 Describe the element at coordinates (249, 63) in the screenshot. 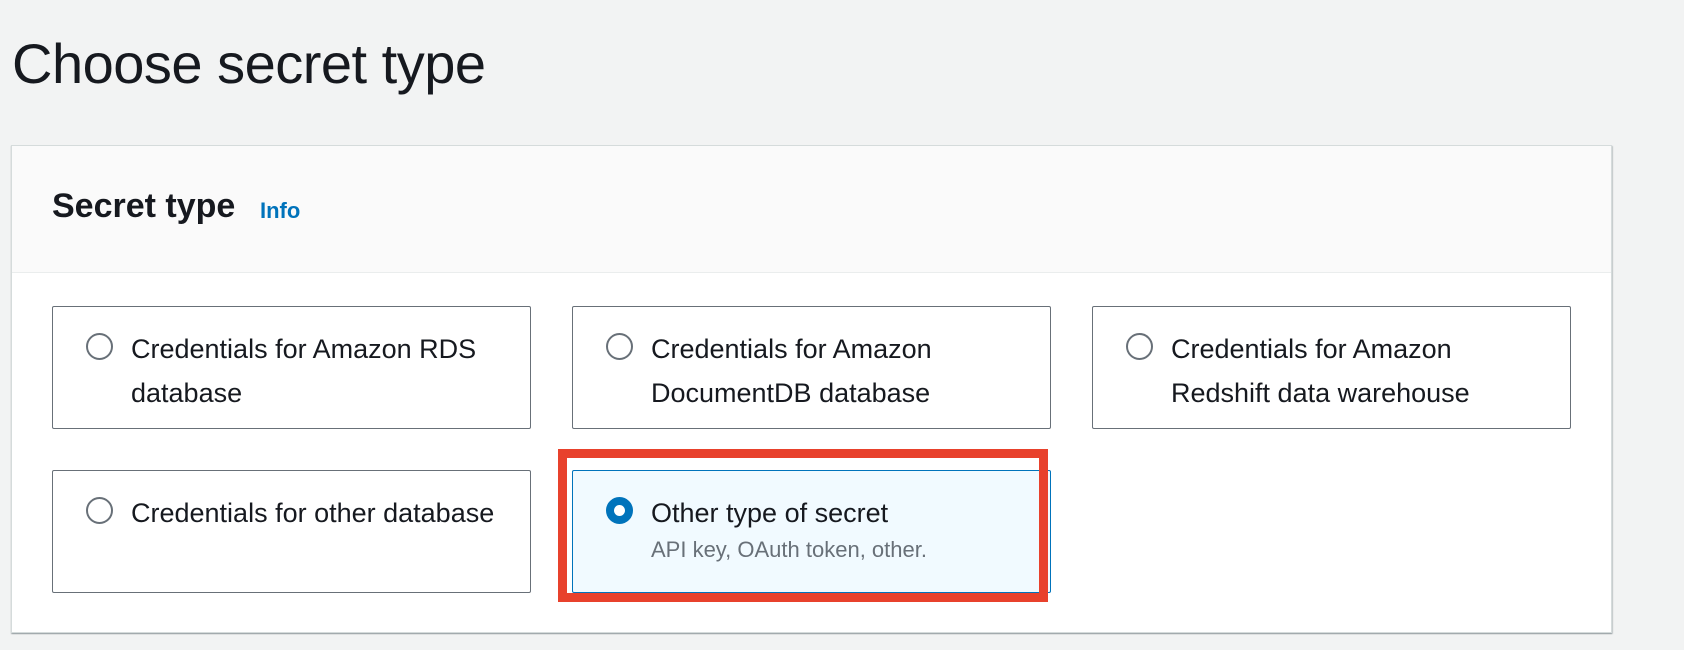

I see `page-title: Choose secret type` at that location.